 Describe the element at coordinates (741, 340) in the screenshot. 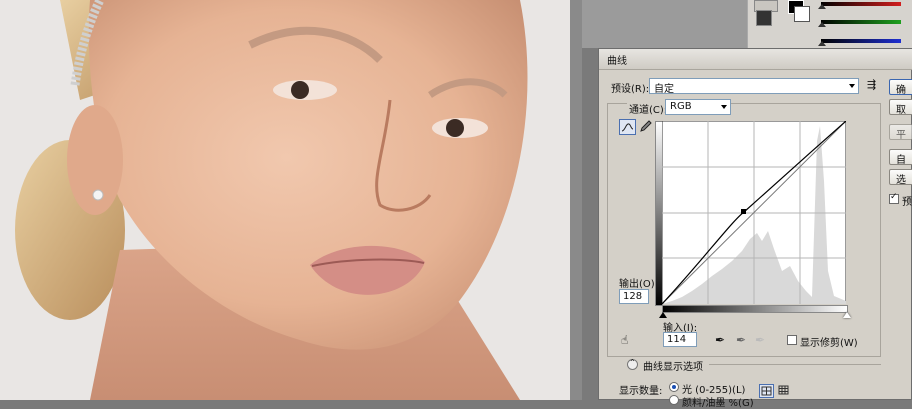

I see `gray-eyedropper-icon: ✒` at that location.